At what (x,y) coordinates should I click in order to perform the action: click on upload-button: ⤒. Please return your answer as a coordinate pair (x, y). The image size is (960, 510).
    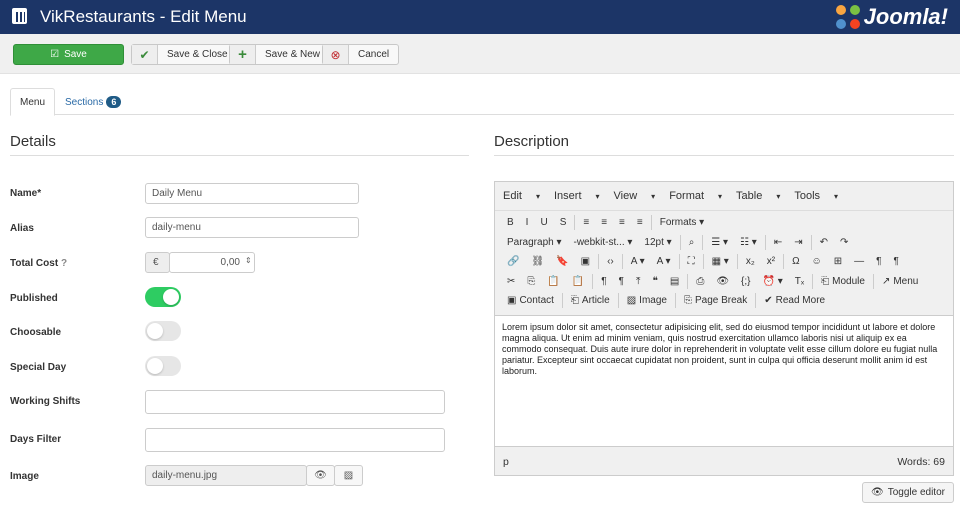
    Looking at the image, I should click on (638, 281).